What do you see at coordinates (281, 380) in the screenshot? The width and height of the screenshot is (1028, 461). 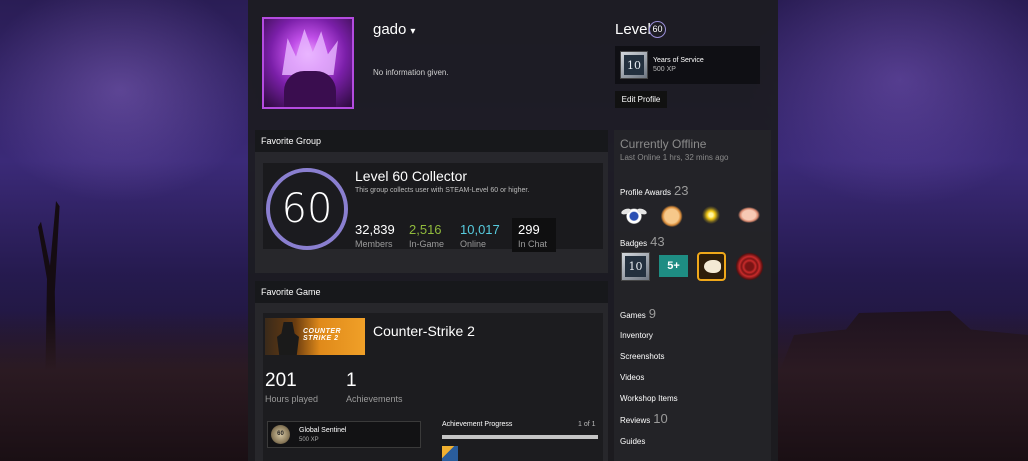 I see `stat-value: 201` at bounding box center [281, 380].